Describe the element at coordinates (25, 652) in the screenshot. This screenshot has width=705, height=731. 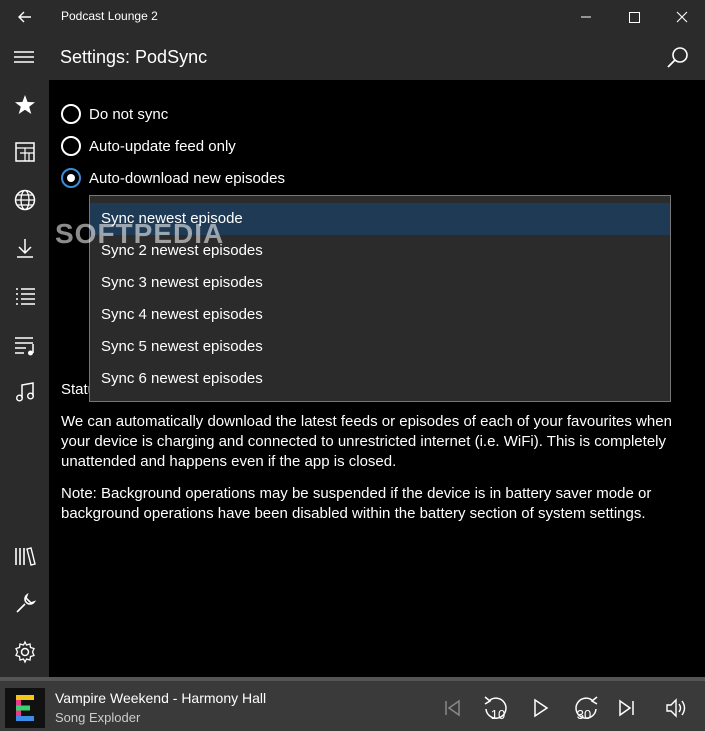
I see `settings-gear-icon` at that location.